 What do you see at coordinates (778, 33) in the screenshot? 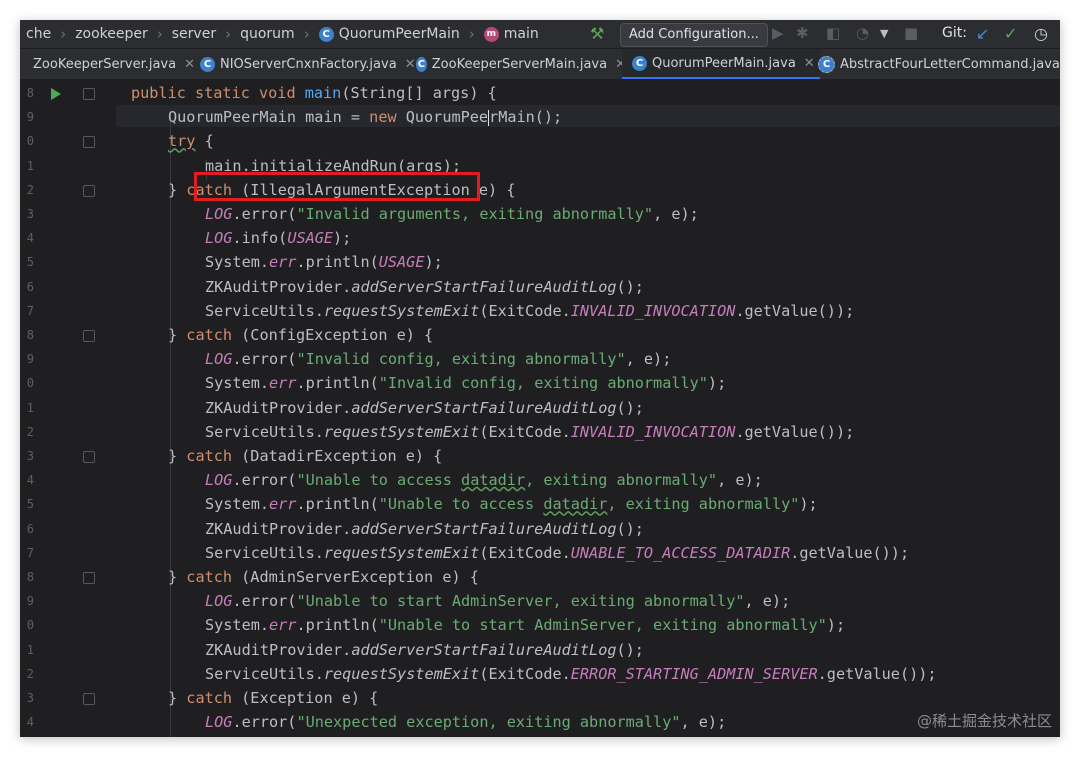
I see `run-icon: ▶` at bounding box center [778, 33].